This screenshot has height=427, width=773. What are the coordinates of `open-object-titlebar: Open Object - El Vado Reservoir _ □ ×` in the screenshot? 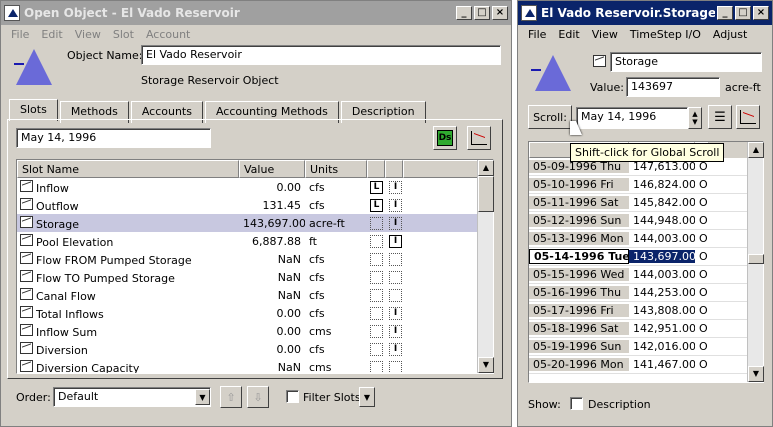 It's located at (256, 13).